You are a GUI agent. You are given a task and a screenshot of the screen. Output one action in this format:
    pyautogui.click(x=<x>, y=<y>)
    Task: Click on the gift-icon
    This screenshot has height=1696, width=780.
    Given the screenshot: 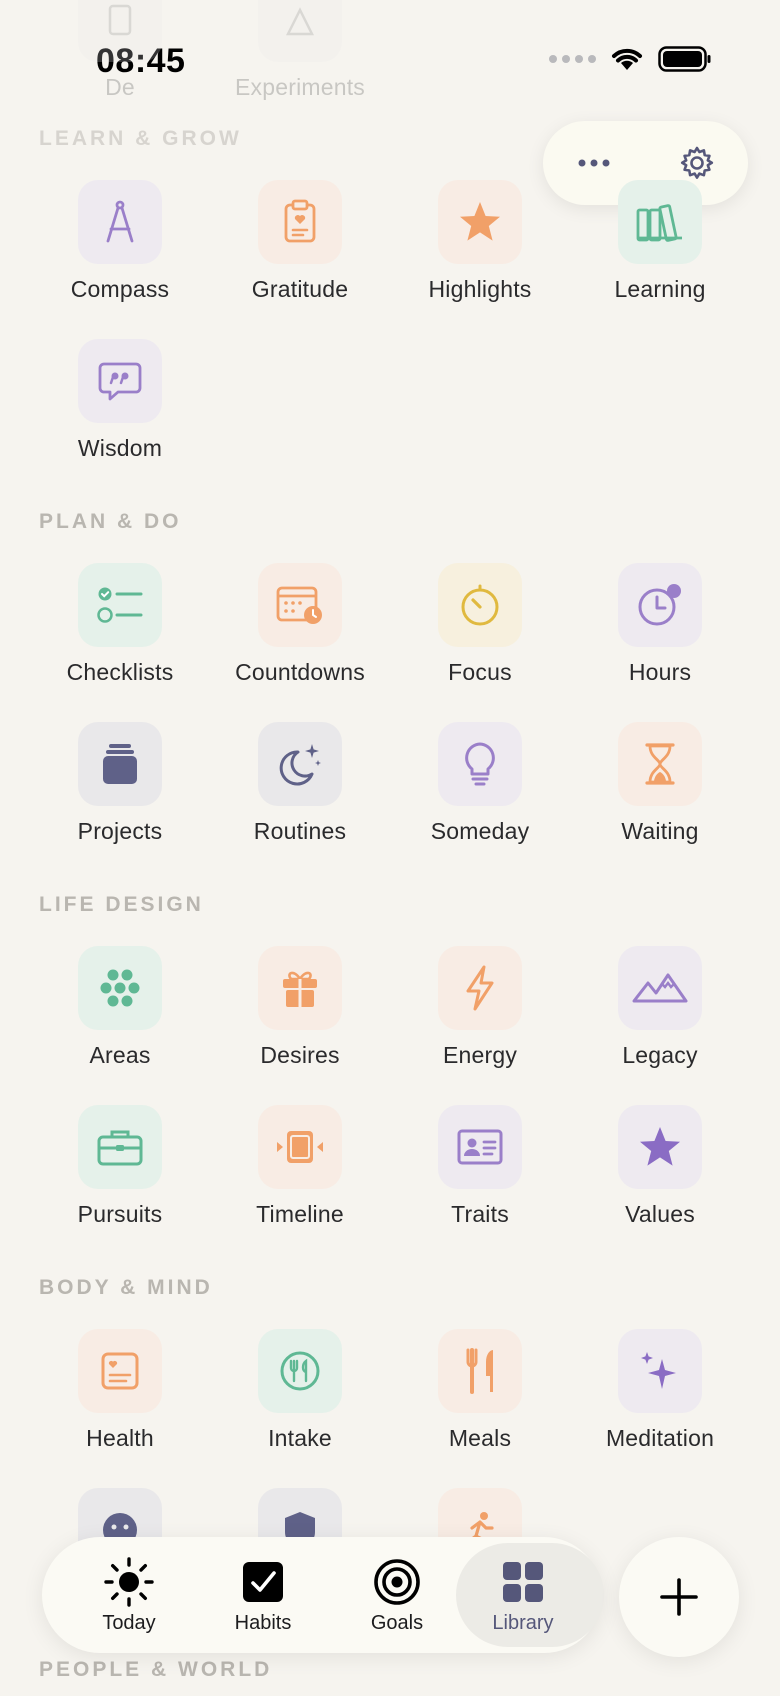 What is the action you would take?
    pyautogui.click(x=300, y=988)
    